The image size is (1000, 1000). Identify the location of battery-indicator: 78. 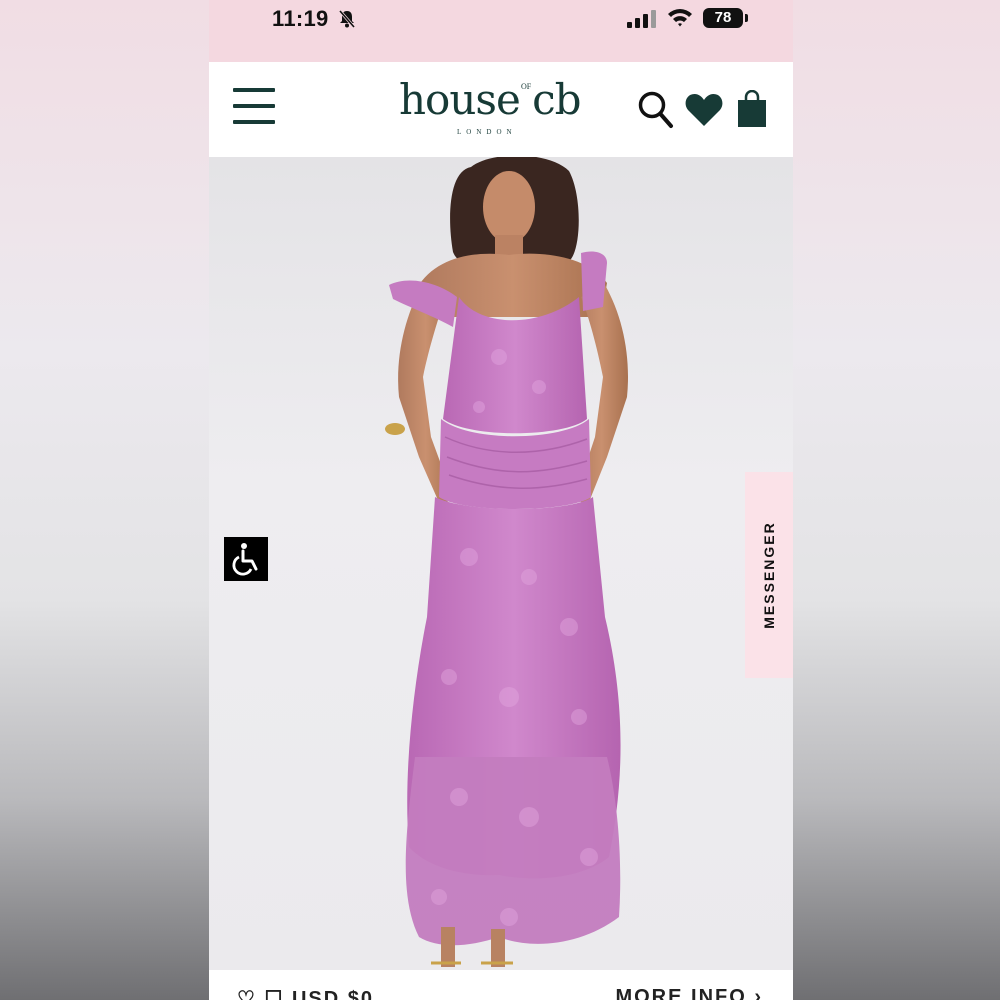
(723, 18).